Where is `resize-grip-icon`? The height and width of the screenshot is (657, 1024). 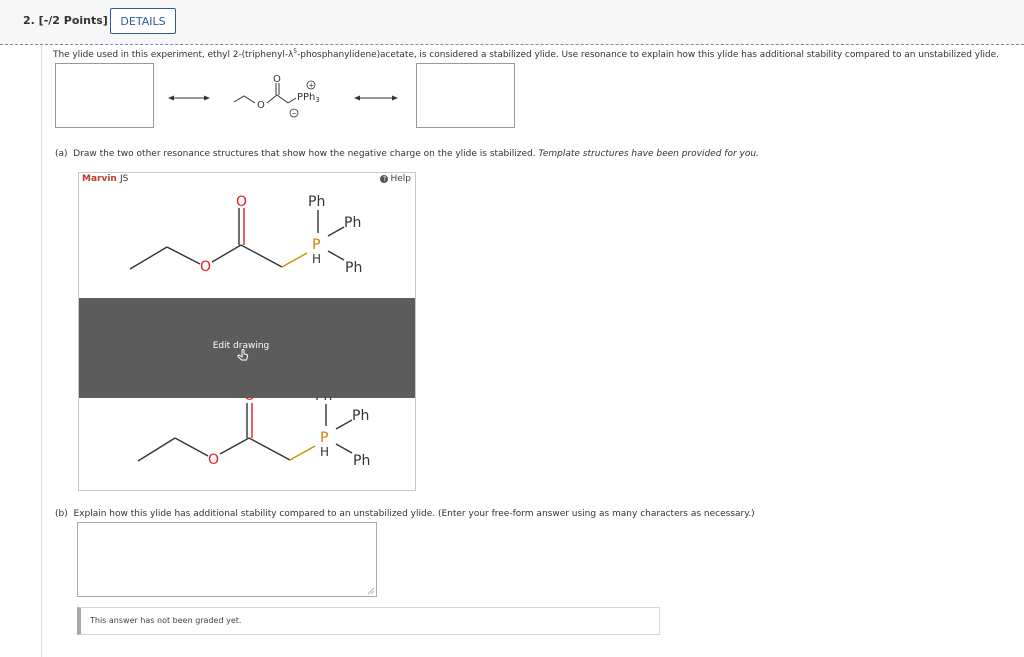
resize-grip-icon is located at coordinates (371, 591).